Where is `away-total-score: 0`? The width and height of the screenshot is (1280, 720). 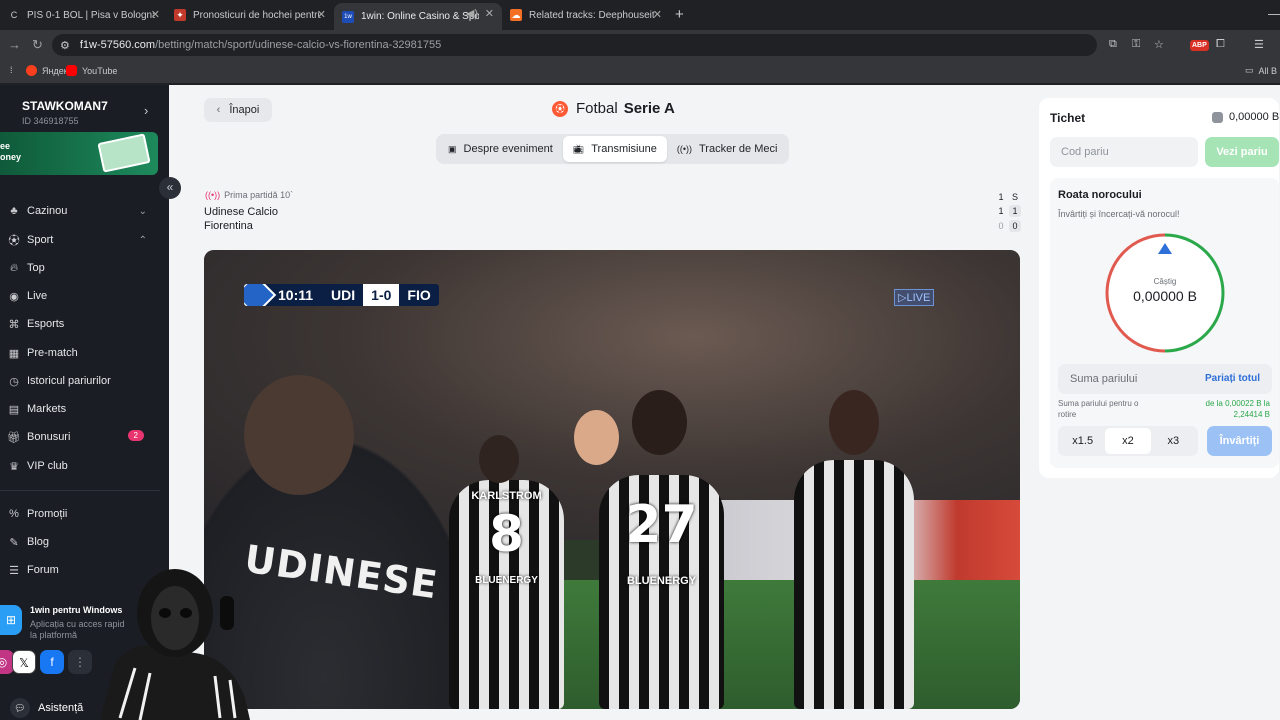
away-total-score: 0 is located at coordinates (1015, 226).